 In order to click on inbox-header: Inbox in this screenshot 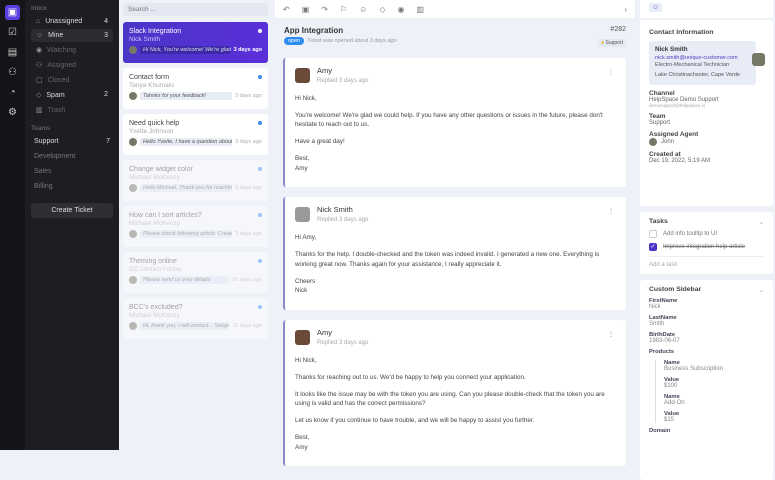, I will do `click(39, 8)`.